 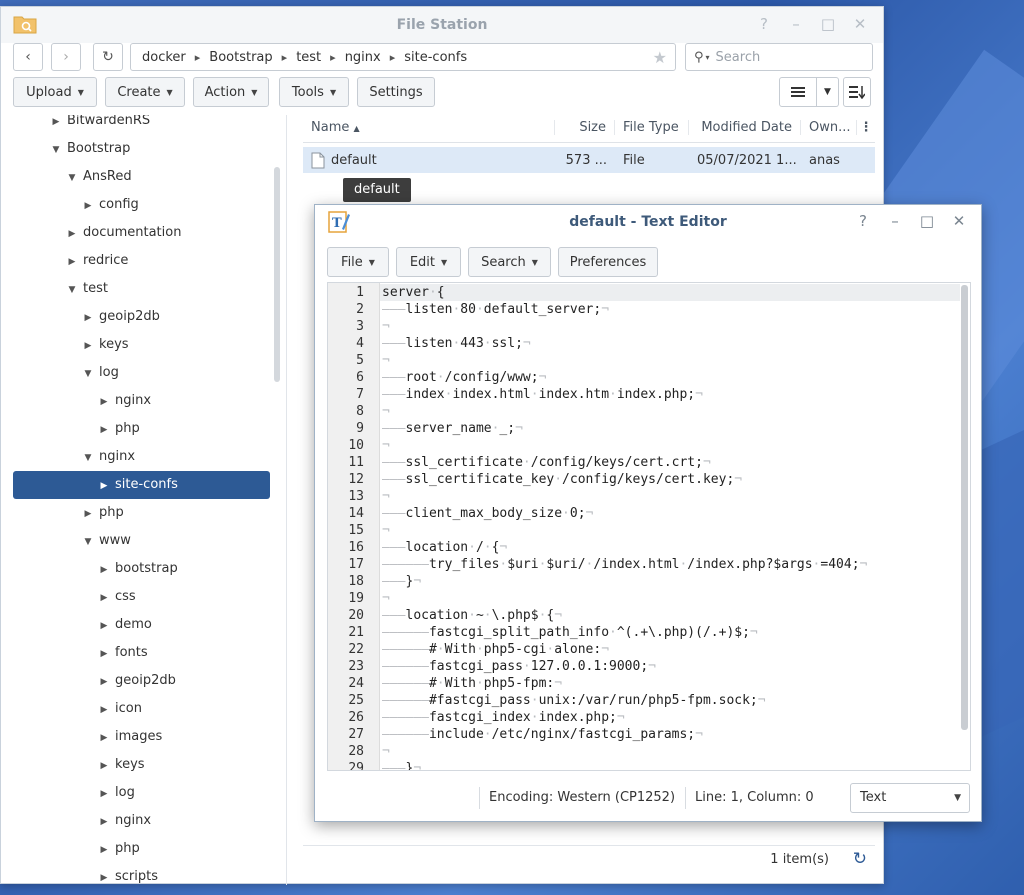 I want to click on column-header-name: Name ▲, so click(x=429, y=127).